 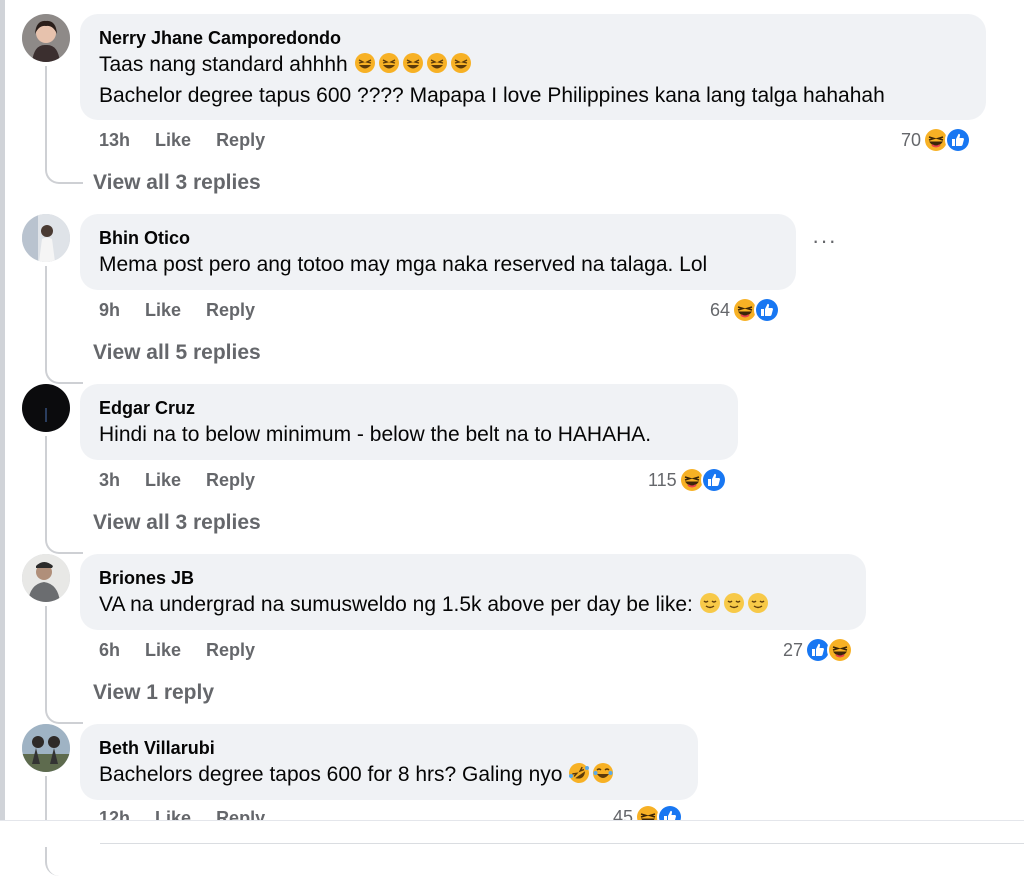 What do you see at coordinates (533, 64) in the screenshot?
I see `comment-text: Taas nang standard ahhhh` at bounding box center [533, 64].